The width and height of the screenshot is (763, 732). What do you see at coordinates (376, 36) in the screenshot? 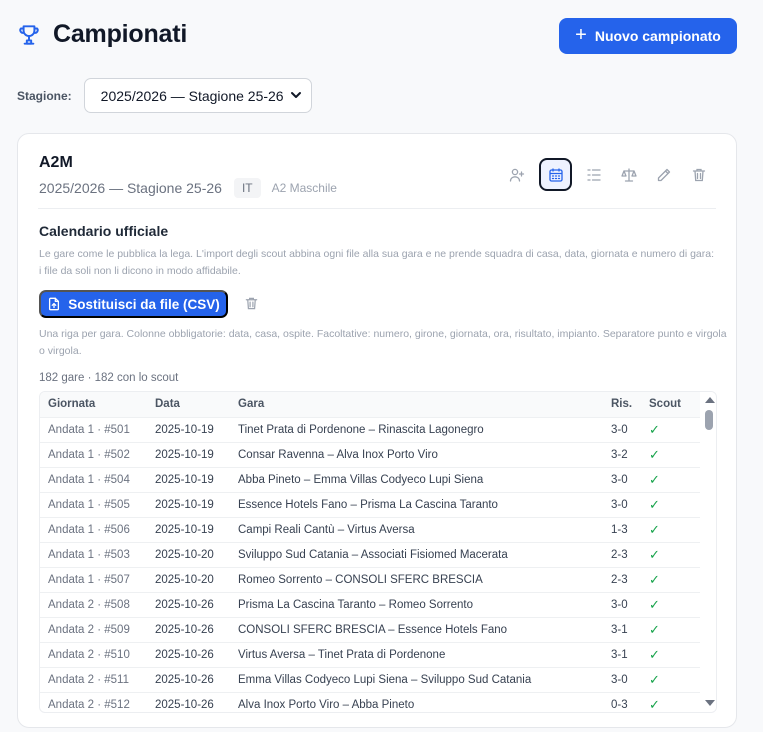
I see `page-header: Campionati + Nuovo campionato` at bounding box center [376, 36].